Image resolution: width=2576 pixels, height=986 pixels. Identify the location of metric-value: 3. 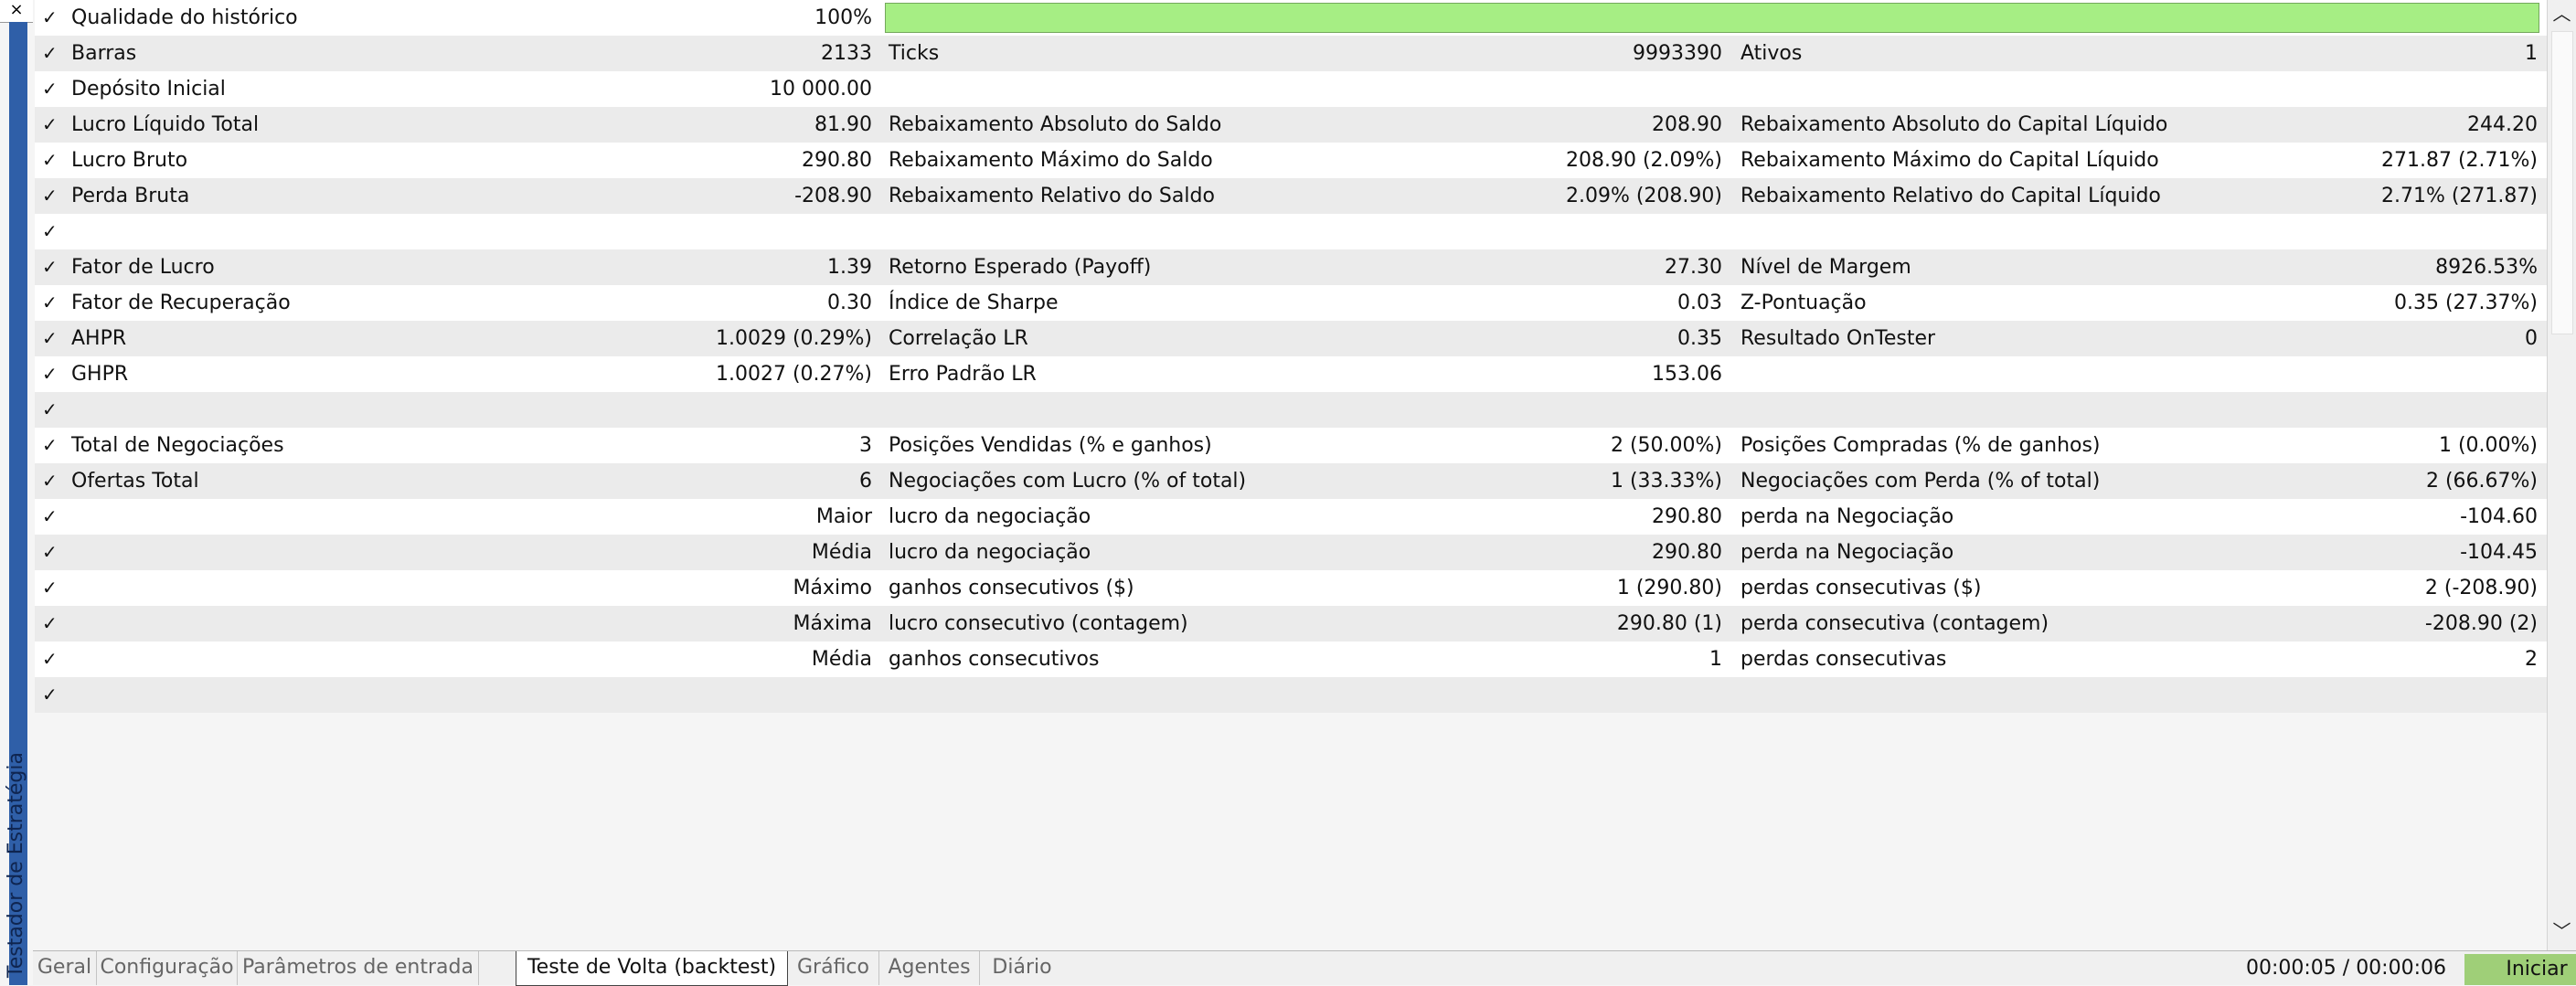
(865, 445).